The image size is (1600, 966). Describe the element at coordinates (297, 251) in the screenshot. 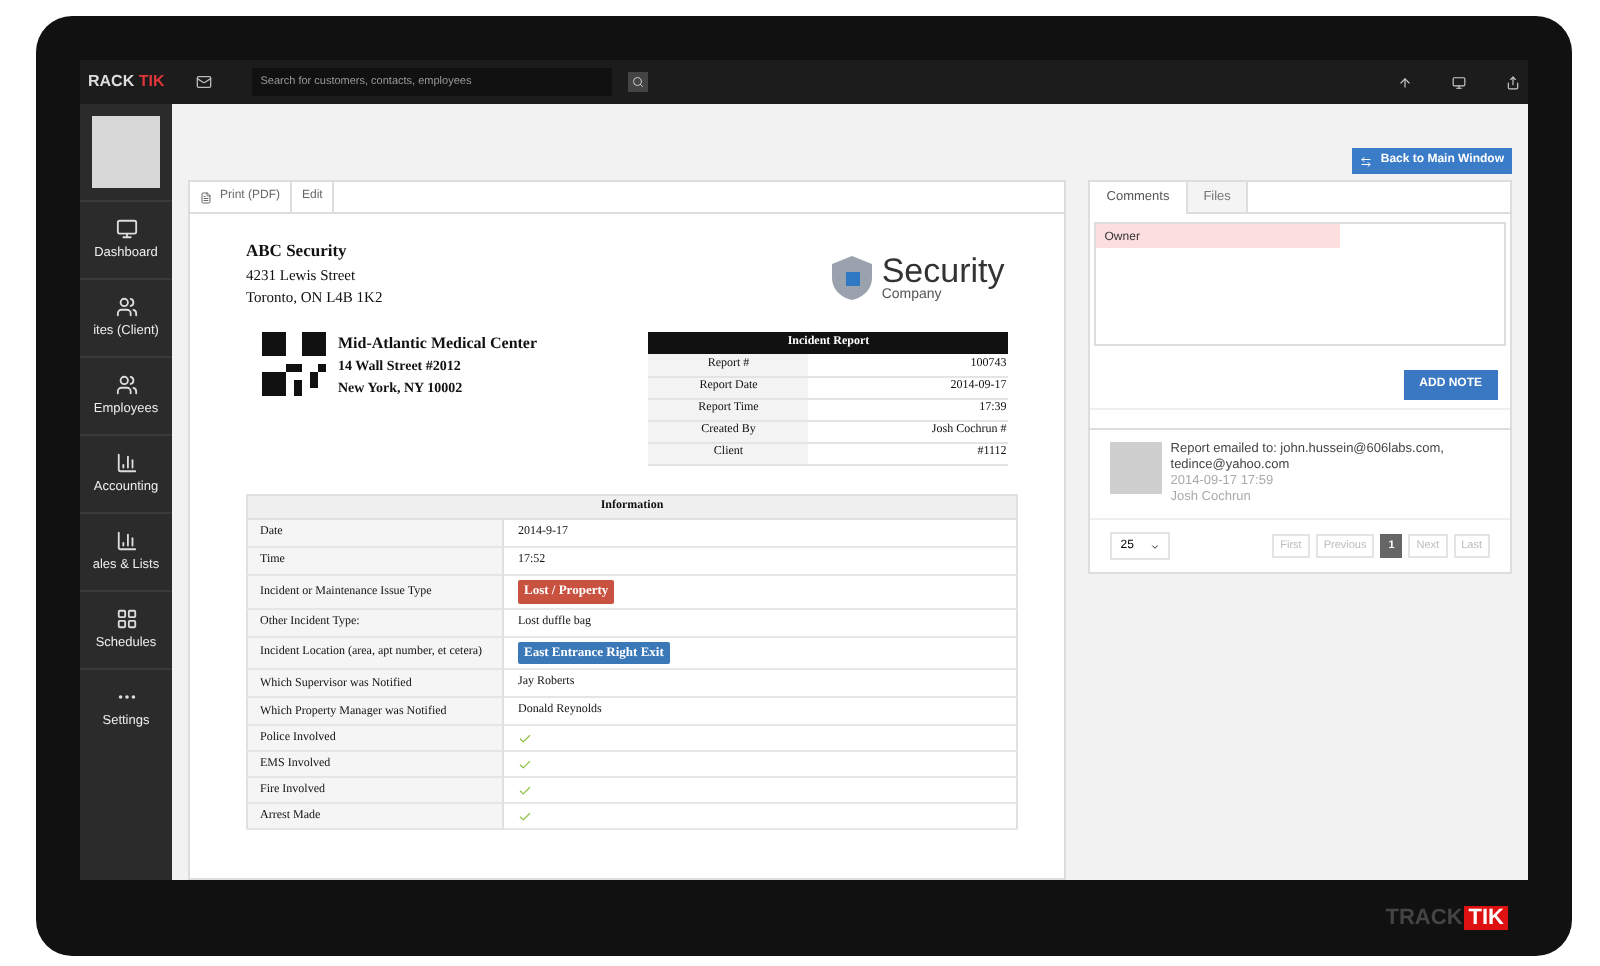

I see `company-name: ABC Security` at that location.